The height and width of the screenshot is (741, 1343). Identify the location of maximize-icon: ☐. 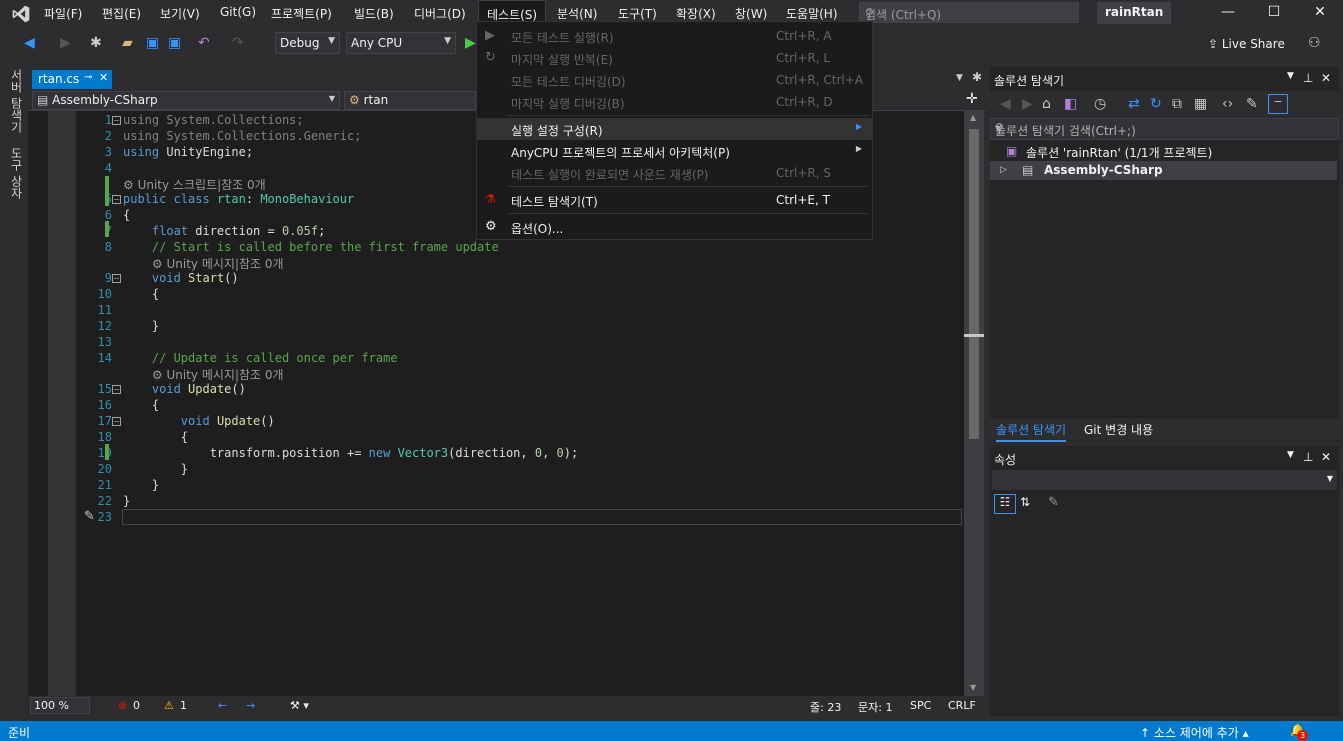
(1274, 12).